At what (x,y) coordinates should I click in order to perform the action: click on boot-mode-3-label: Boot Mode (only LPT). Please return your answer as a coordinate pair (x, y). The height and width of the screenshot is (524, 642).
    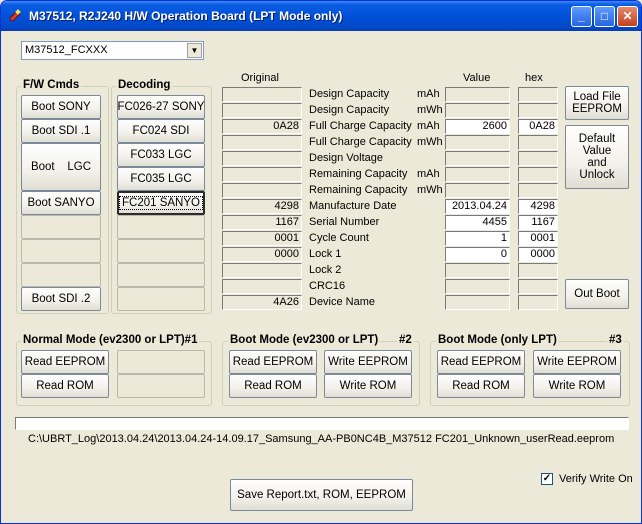
    Looking at the image, I should click on (497, 340).